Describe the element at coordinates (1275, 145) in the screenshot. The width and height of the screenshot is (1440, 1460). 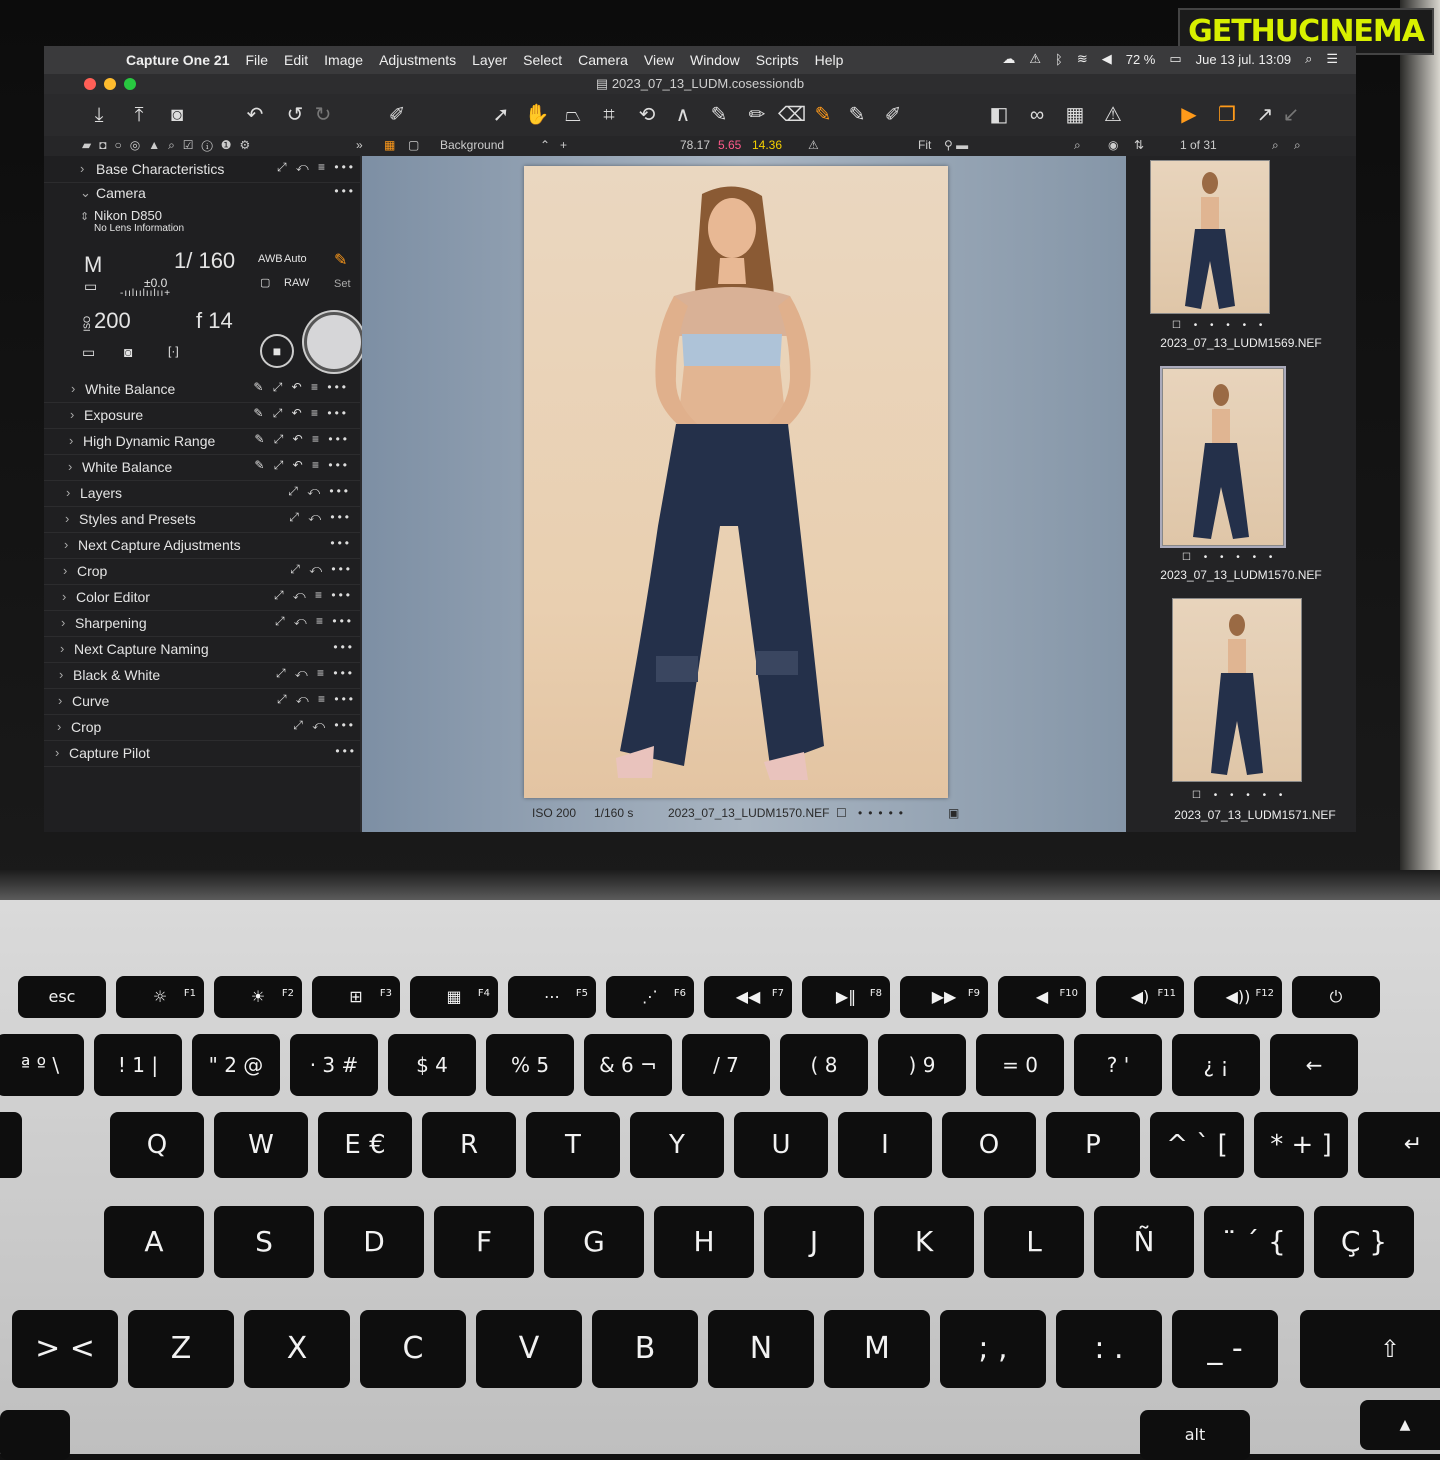
I see `filter-search-icon: ⌕` at that location.